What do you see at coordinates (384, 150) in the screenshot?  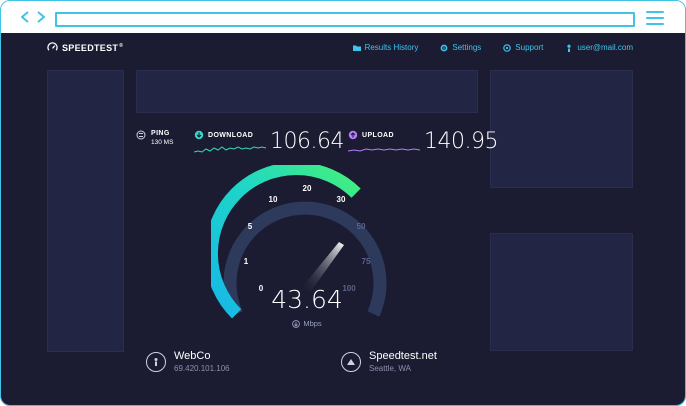 I see `upload-sparkline` at bounding box center [384, 150].